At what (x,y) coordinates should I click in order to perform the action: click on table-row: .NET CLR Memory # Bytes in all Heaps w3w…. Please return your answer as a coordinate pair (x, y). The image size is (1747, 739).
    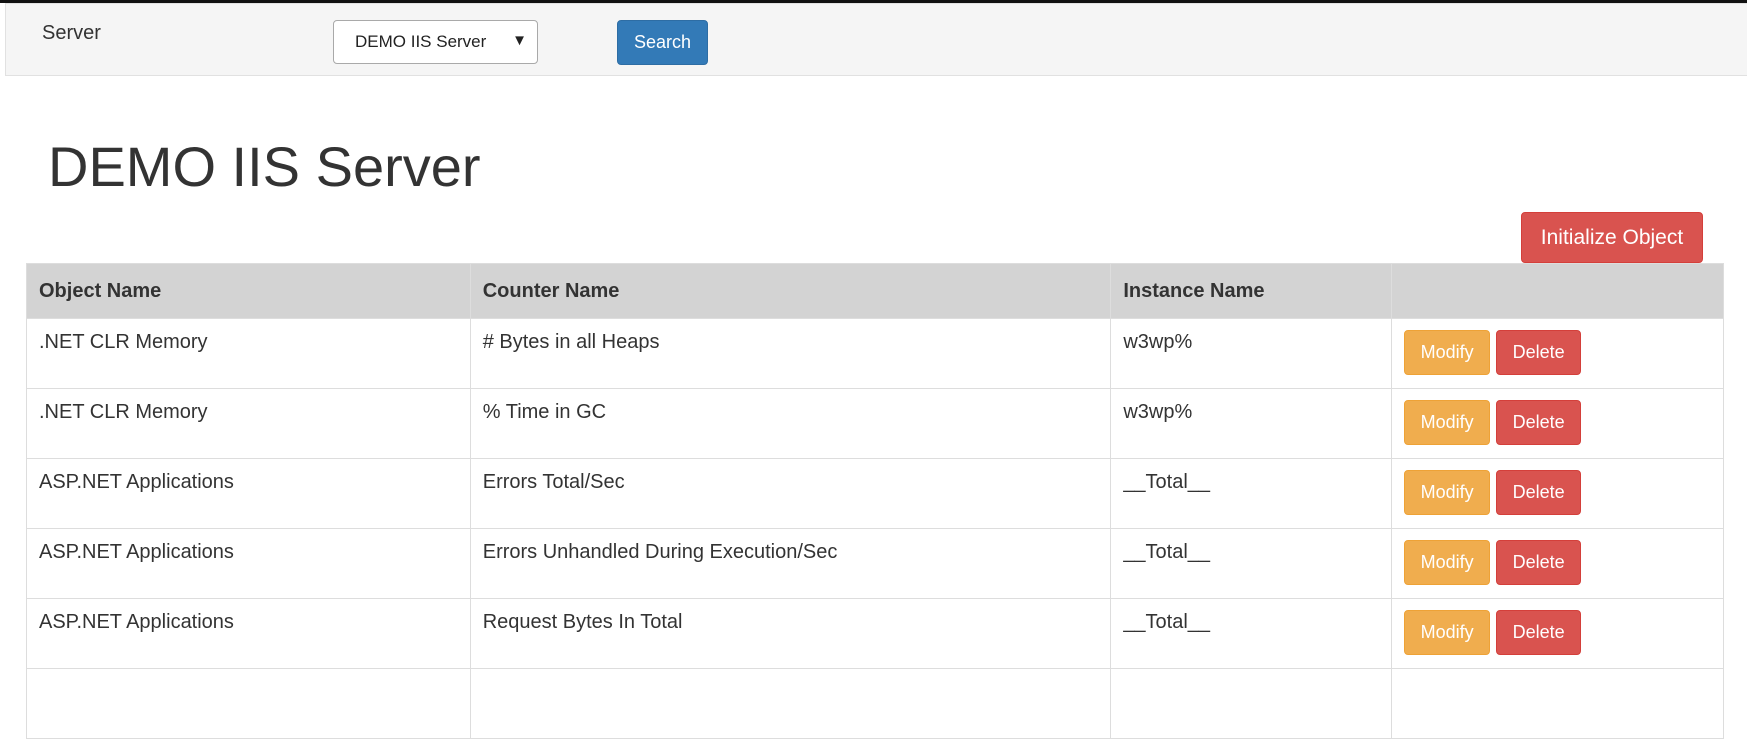
    Looking at the image, I should click on (875, 353).